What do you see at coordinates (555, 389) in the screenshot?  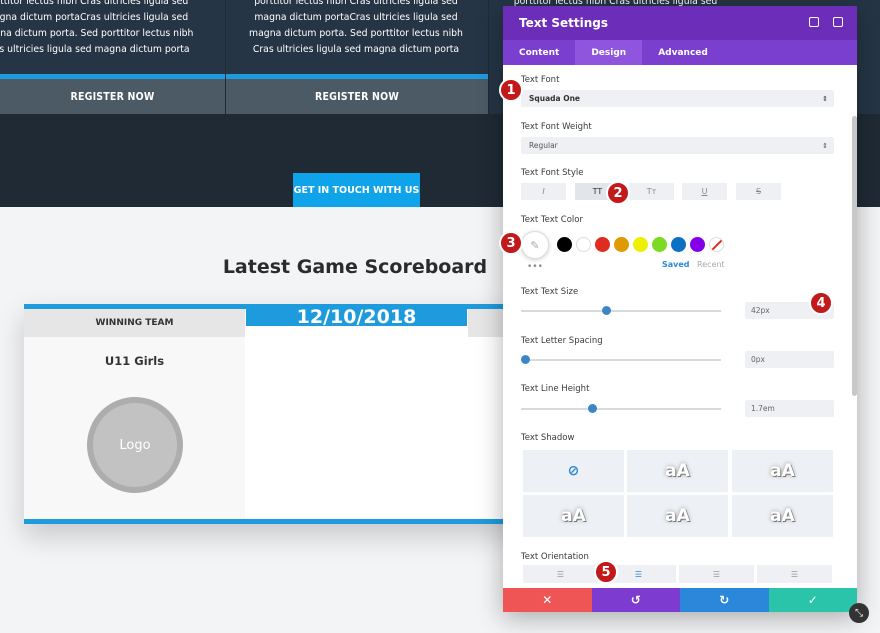 I see `line-height-label: Text Line Height` at bounding box center [555, 389].